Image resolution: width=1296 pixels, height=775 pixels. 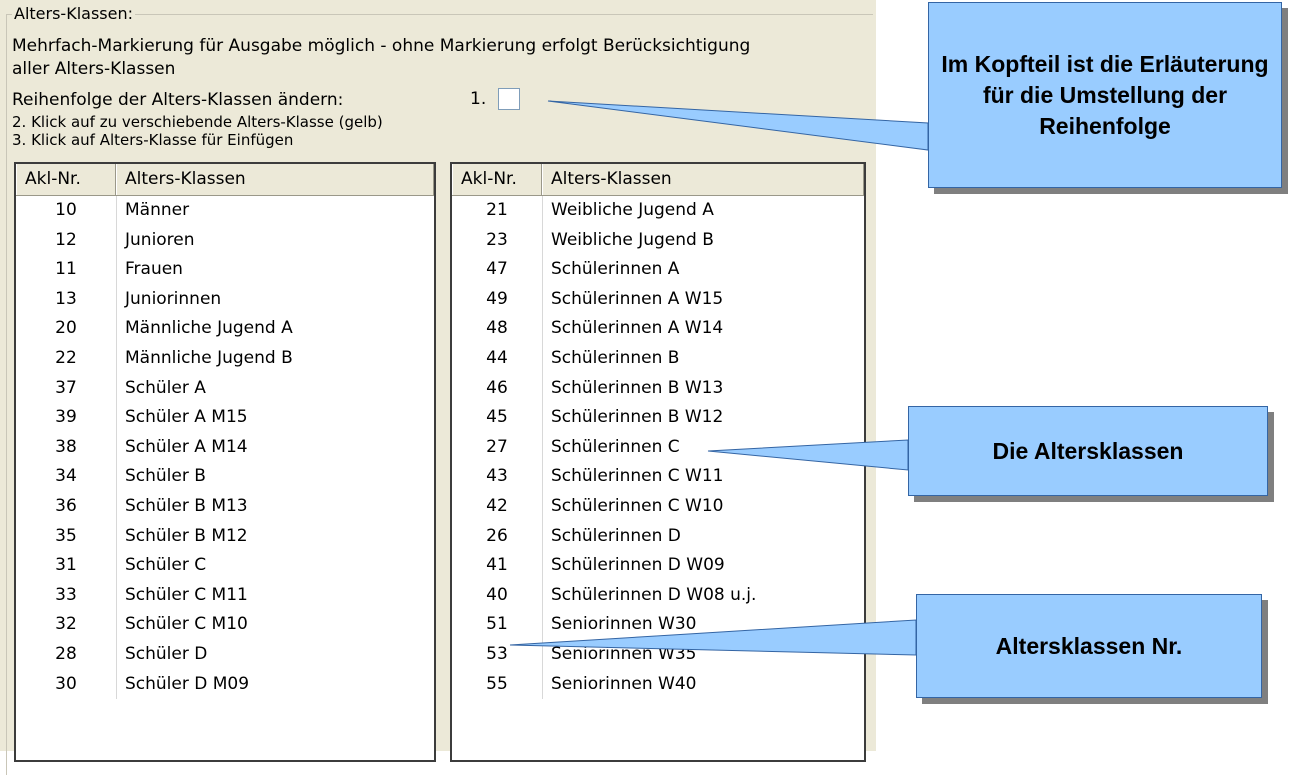 What do you see at coordinates (658, 566) in the screenshot?
I see `list-row: 41 Schülerinnen D W09` at bounding box center [658, 566].